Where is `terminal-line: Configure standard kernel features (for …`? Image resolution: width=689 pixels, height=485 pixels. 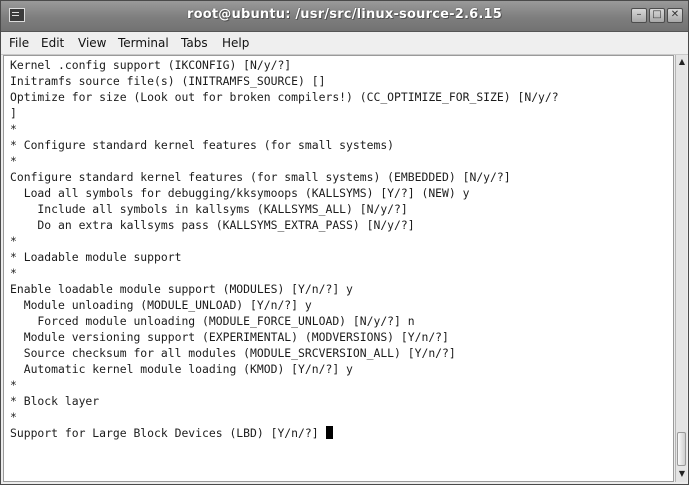 terminal-line: Configure standard kernel features (for … is located at coordinates (260, 177).